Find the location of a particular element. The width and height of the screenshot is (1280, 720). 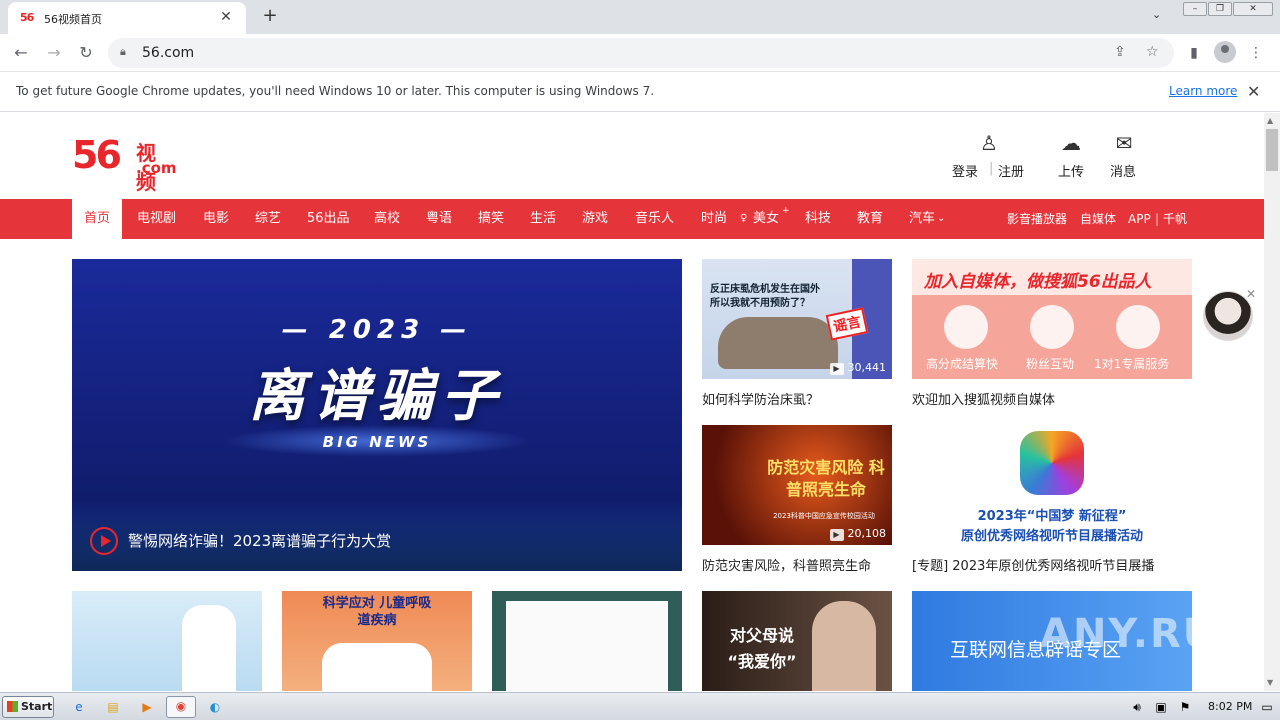

video-title: 欢迎加入搜狐视频自媒体 is located at coordinates (983, 398).